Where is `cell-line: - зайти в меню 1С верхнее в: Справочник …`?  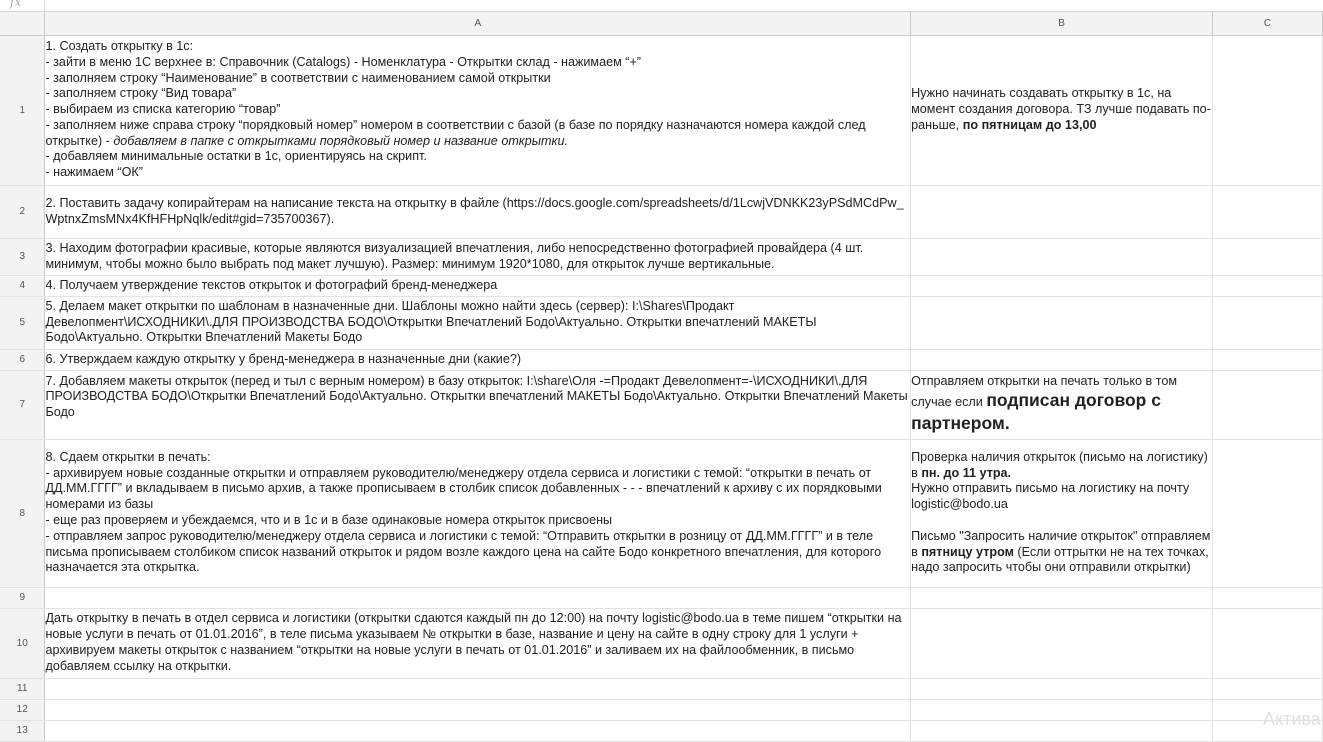
cell-line: - зайти в меню 1С верхнее в: Справочник … is located at coordinates (343, 61).